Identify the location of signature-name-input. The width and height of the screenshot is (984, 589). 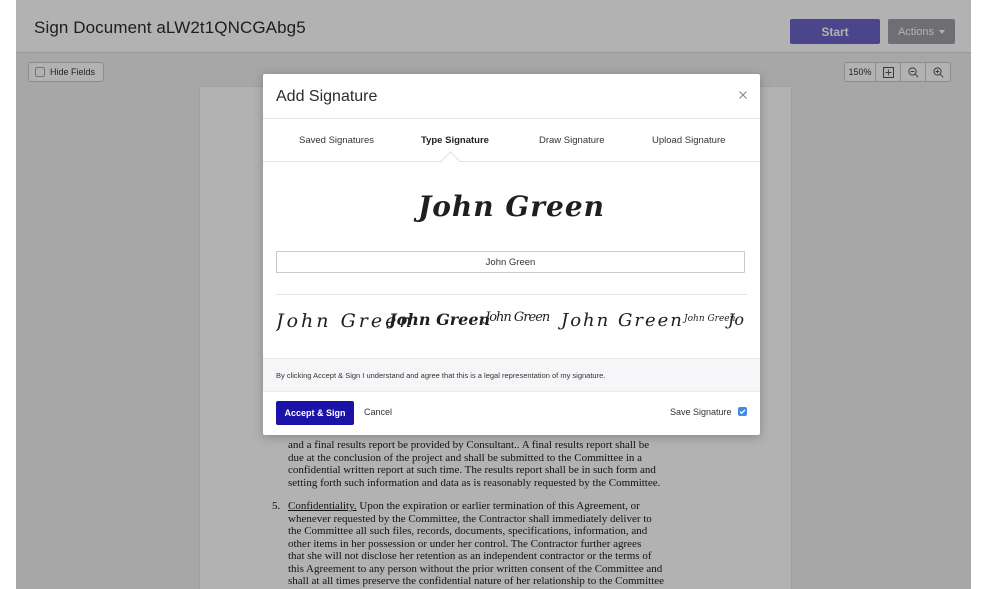
(510, 262).